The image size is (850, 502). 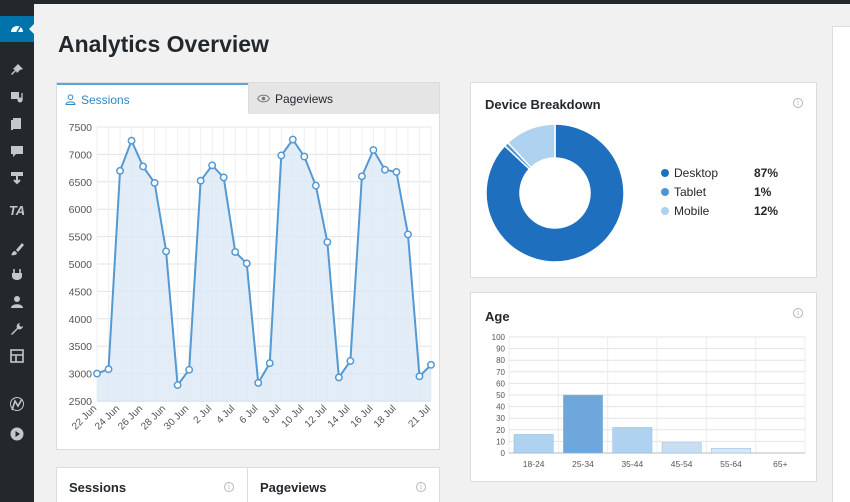 I want to click on user-icon, so click(x=70, y=99).